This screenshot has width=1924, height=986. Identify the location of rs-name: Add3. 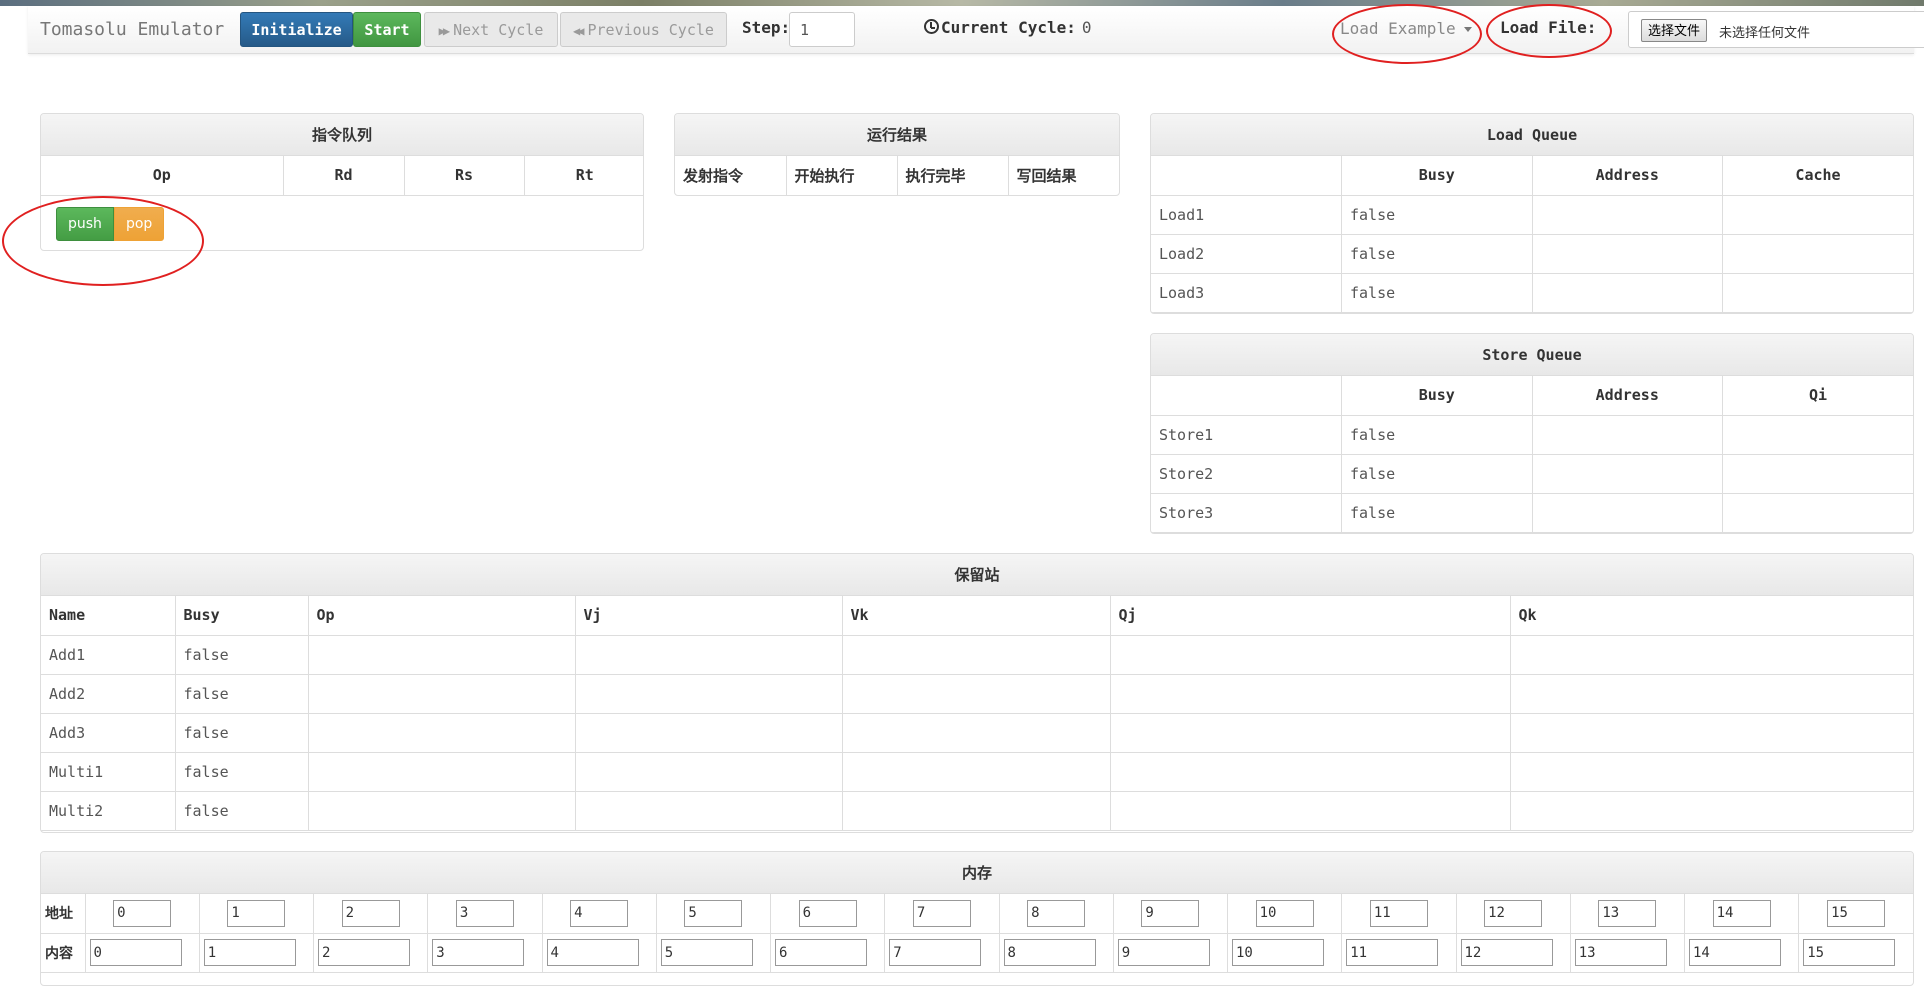
(108, 732).